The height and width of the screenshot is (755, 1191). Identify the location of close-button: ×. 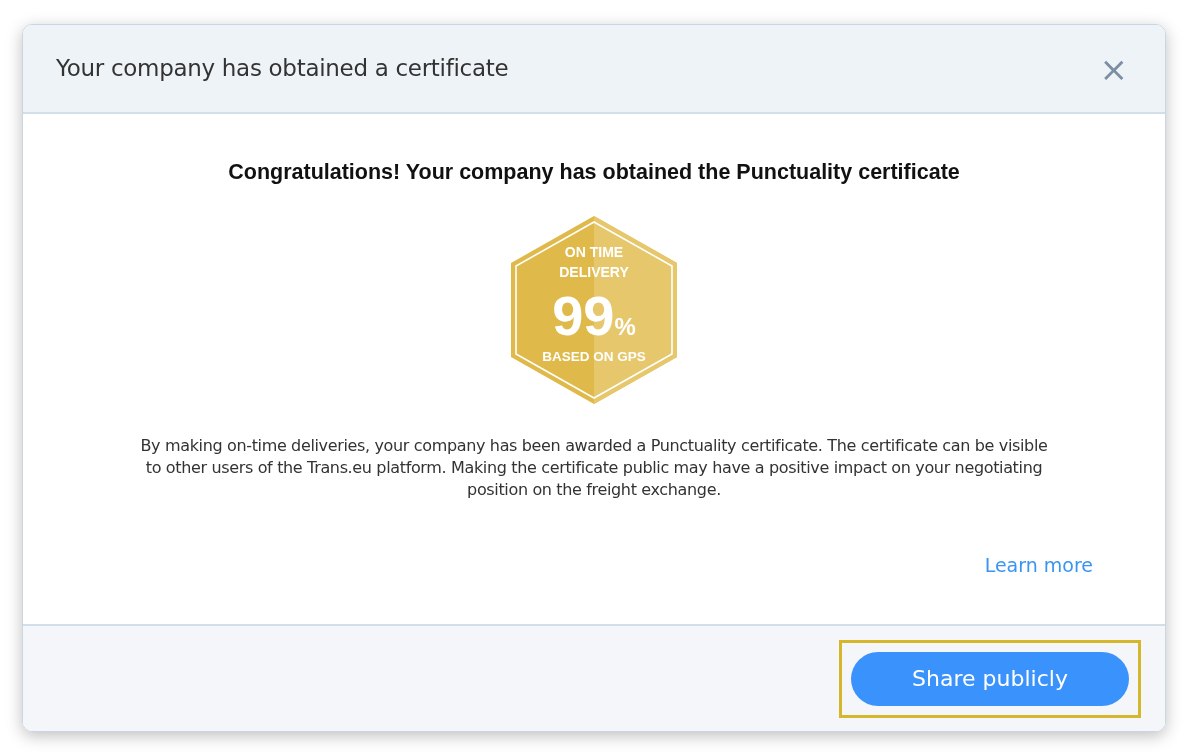
(1113, 68).